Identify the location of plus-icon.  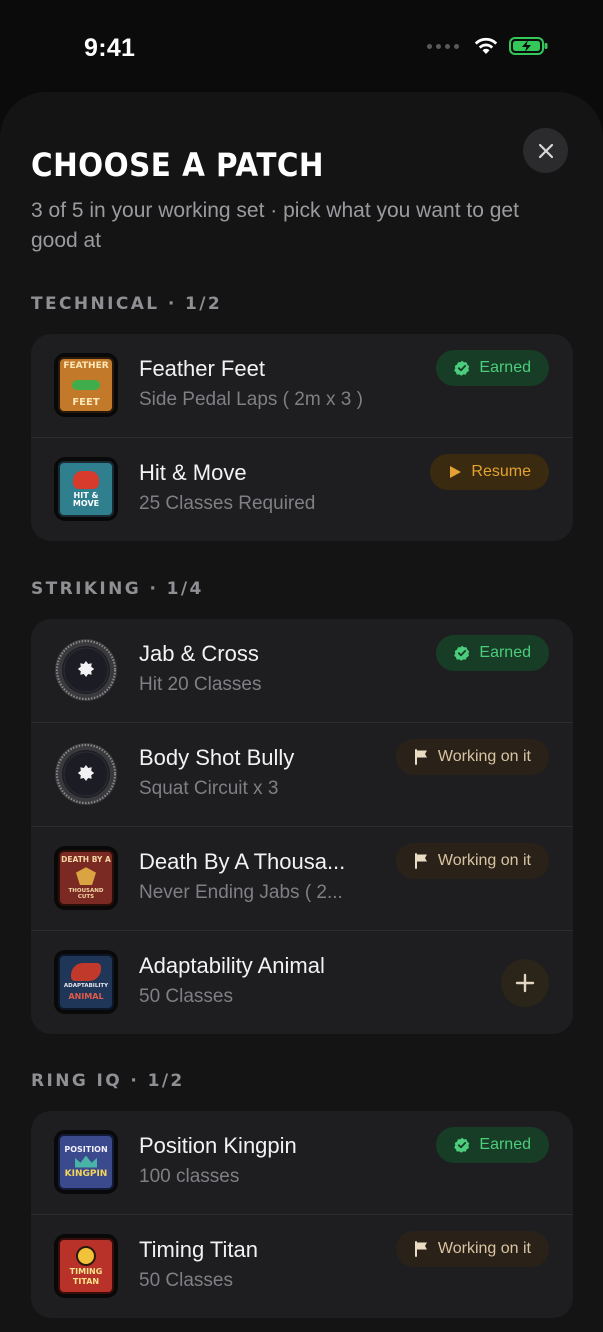
(525, 983).